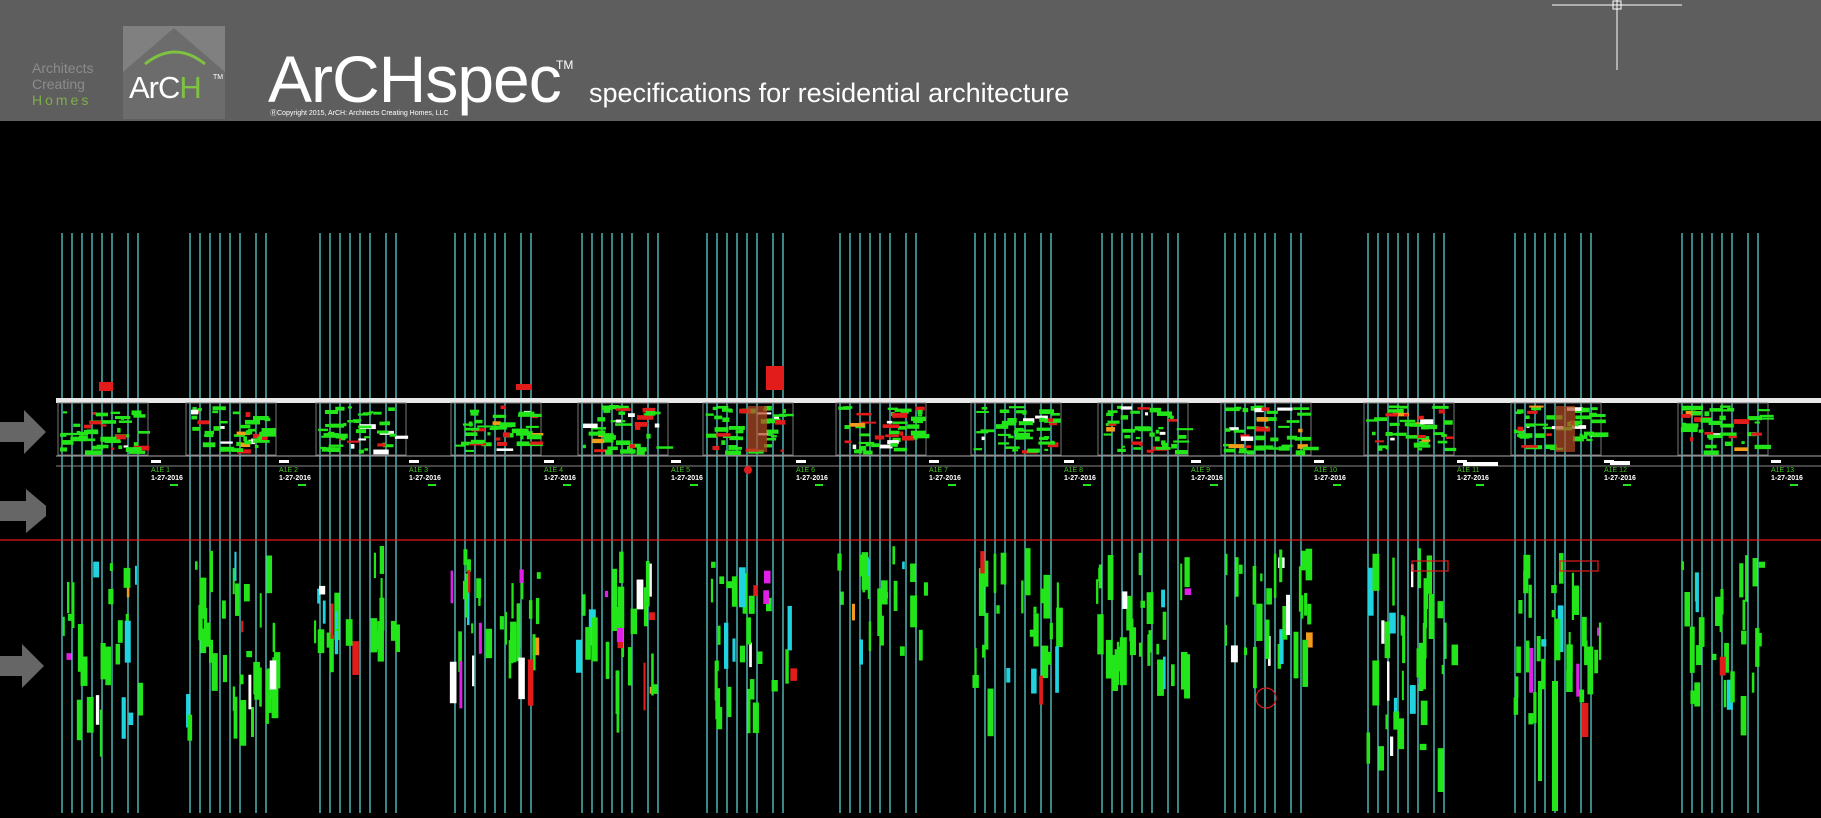  Describe the element at coordinates (1325, 470) in the screenshot. I see `sheet-label: A1E 10` at that location.